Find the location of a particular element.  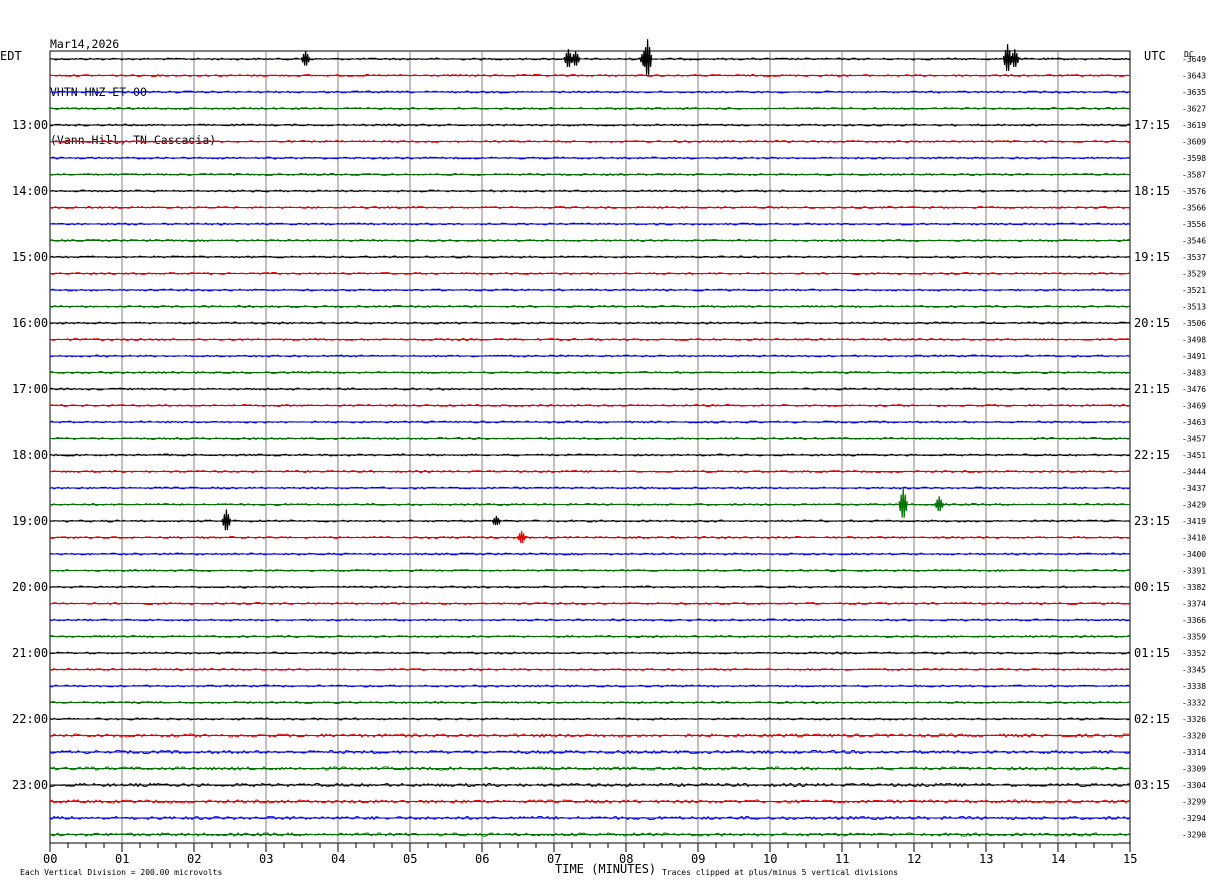

left-hour-label: 13:00 is located at coordinates (30, 125).